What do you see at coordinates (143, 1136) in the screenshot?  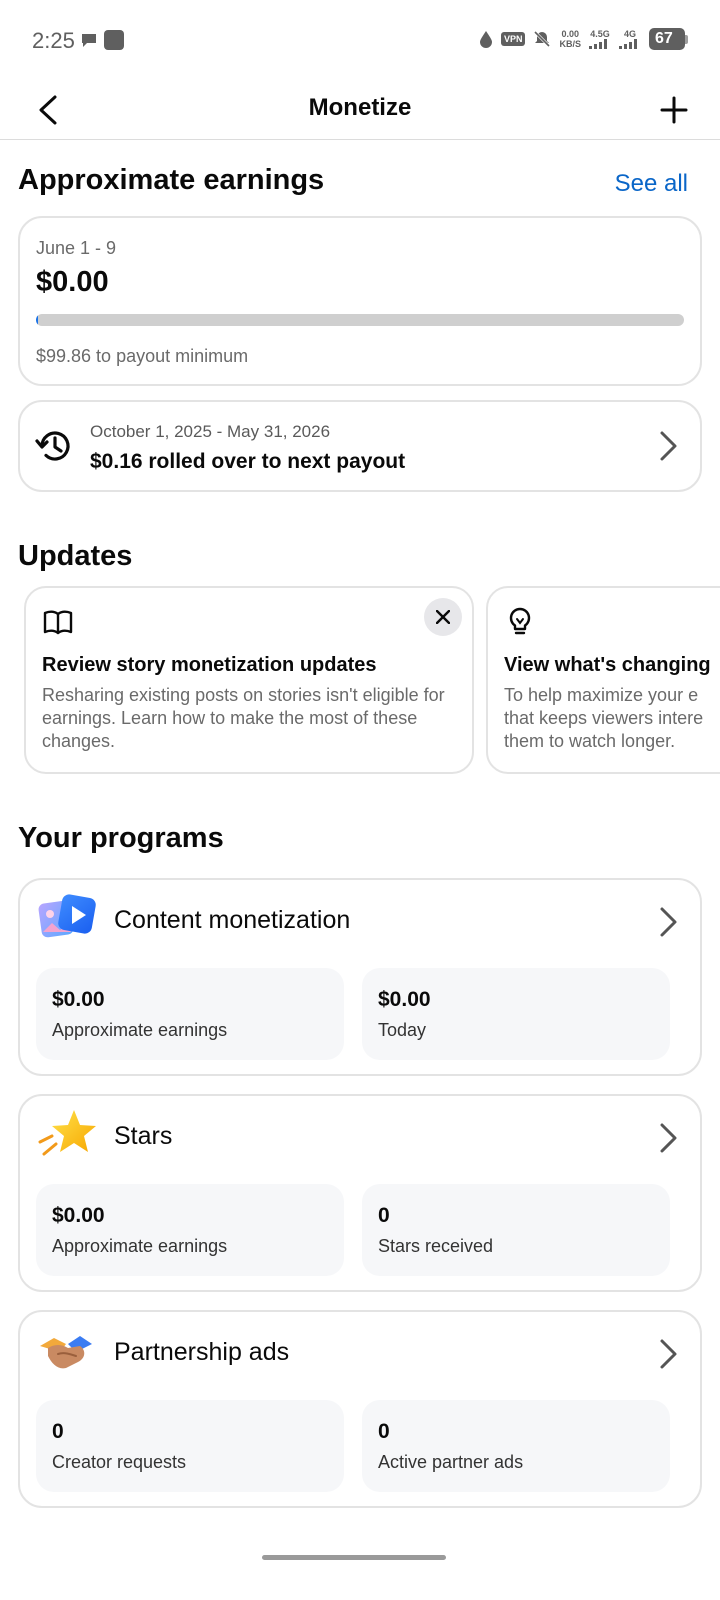 I see `program-title: Stars` at bounding box center [143, 1136].